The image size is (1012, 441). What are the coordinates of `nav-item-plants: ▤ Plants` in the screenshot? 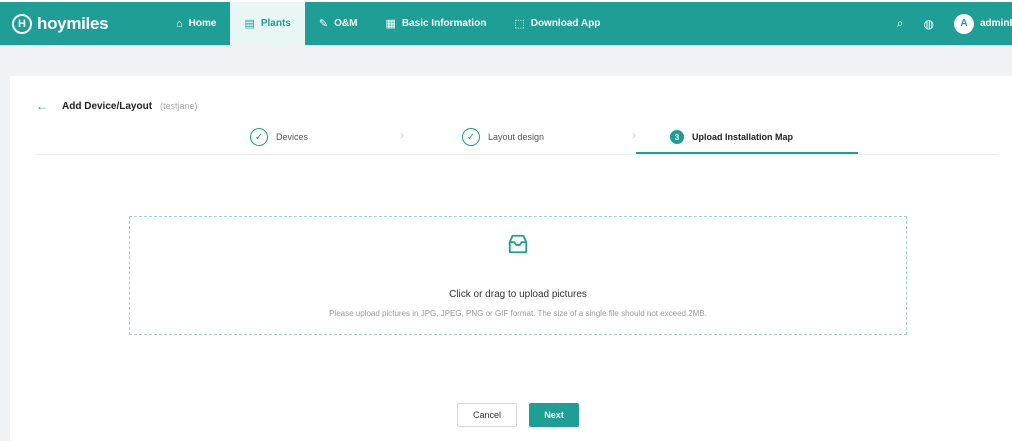 It's located at (267, 23).